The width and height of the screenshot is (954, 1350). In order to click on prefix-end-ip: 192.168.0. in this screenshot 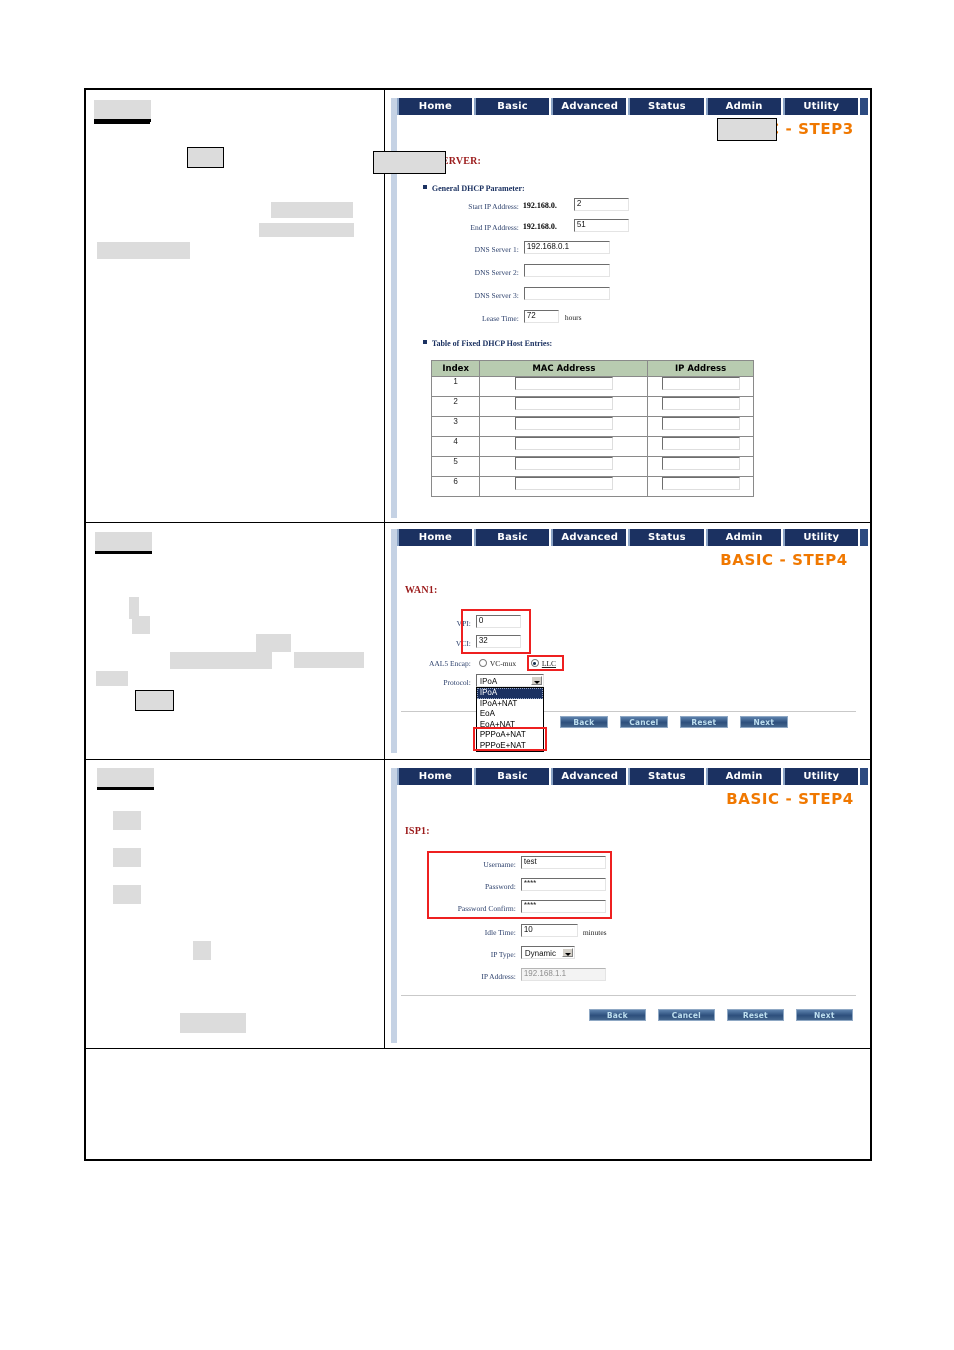, I will do `click(539, 226)`.